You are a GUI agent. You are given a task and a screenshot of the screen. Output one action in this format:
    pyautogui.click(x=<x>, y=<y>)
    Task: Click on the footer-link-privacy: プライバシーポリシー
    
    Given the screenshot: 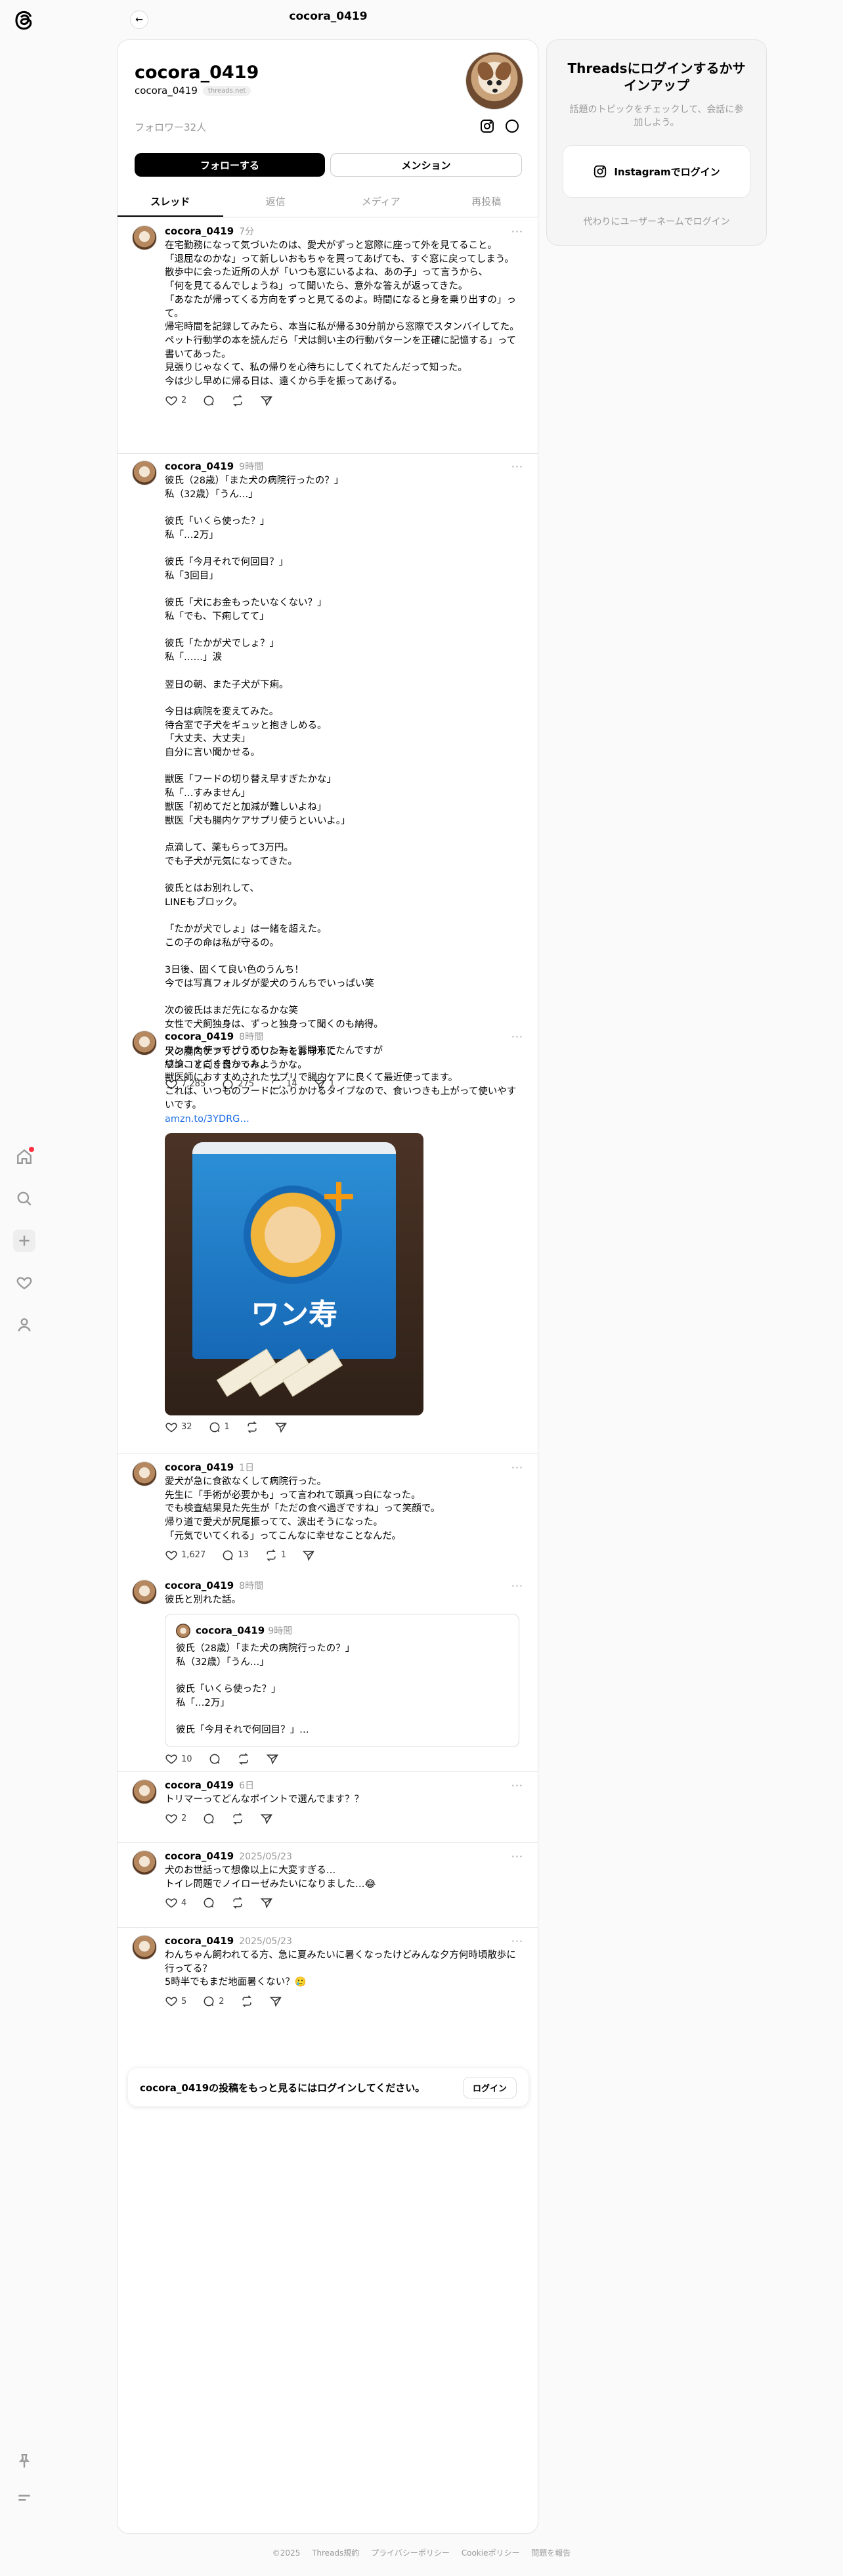 What is the action you would take?
    pyautogui.click(x=410, y=2553)
    